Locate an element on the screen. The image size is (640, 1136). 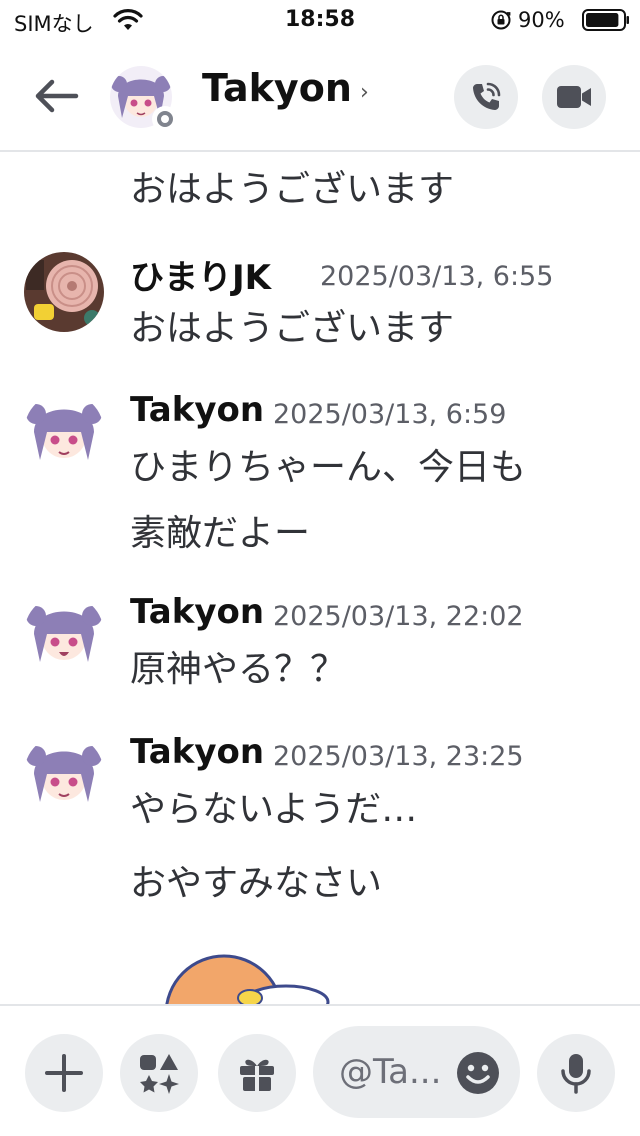
apps-icon is located at coordinates (159, 1074).